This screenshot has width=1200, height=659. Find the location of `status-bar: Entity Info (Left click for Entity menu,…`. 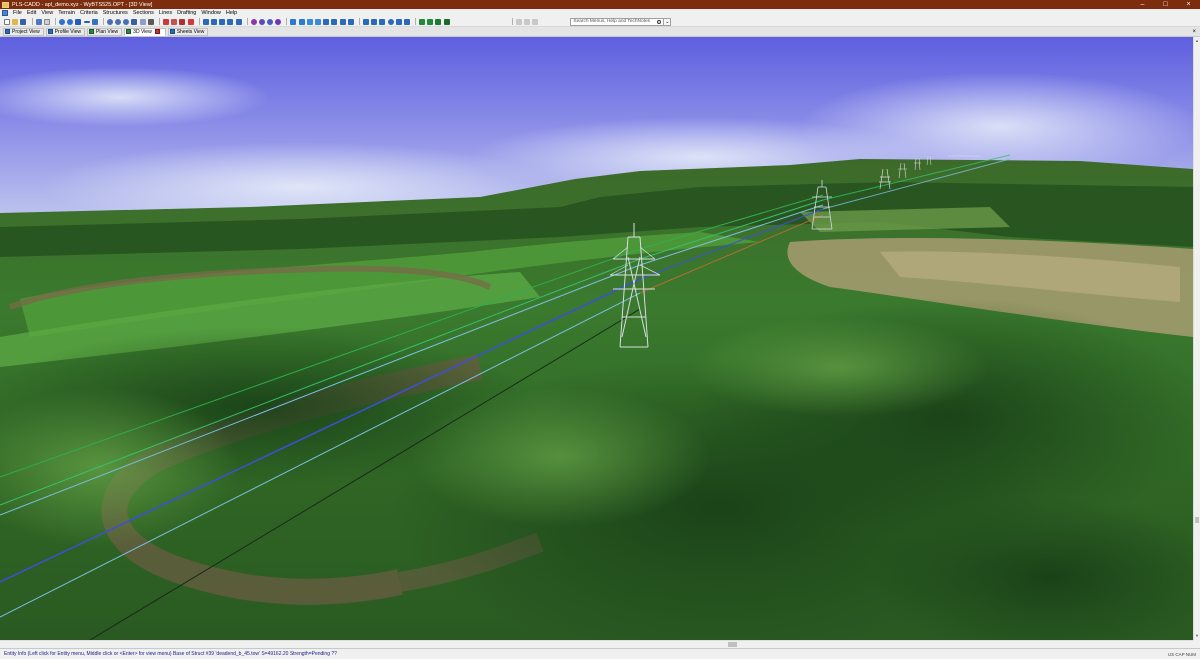

status-bar: Entity Info (Left click for Entity menu,… is located at coordinates (600, 653).